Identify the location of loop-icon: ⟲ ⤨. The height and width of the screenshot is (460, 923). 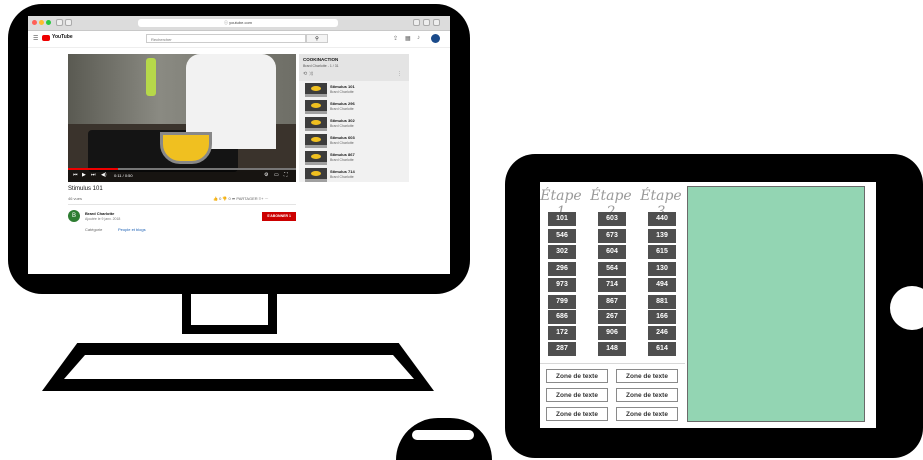
(308, 74).